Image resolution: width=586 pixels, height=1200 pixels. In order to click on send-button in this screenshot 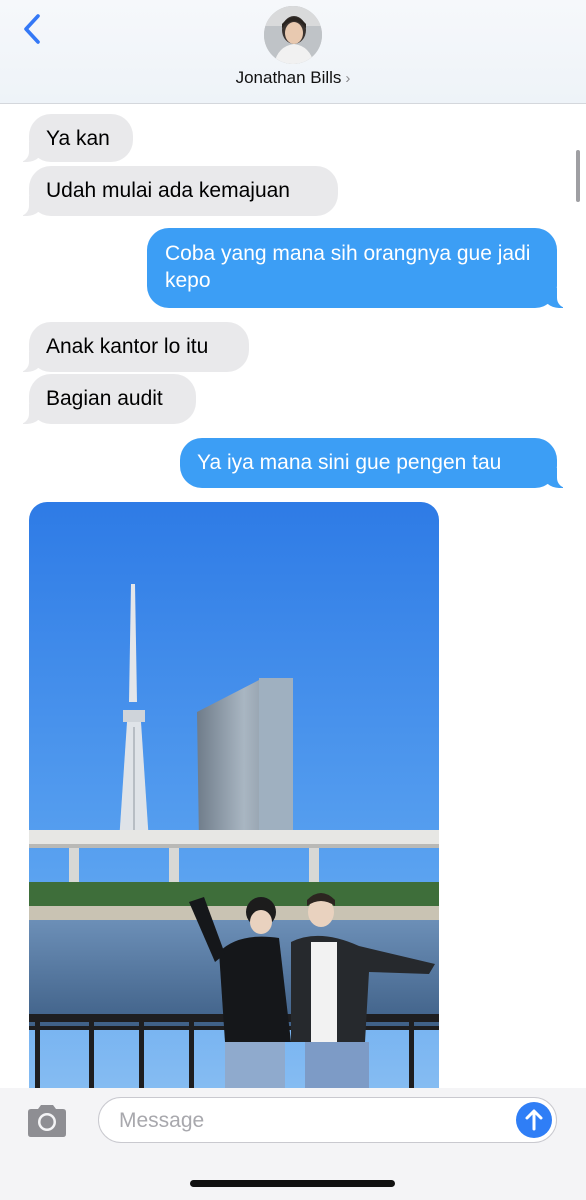, I will do `click(534, 1120)`.